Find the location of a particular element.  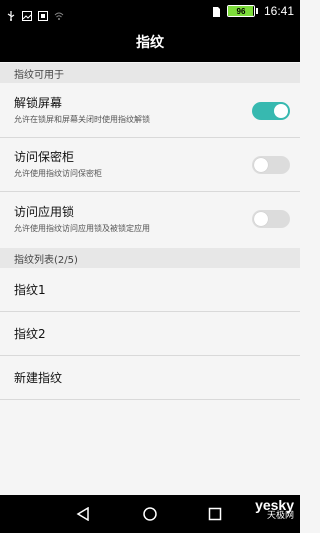

setting-subtitle: 允许在锁屏和屏幕关闭时使用指纹解锁 is located at coordinates (82, 119).